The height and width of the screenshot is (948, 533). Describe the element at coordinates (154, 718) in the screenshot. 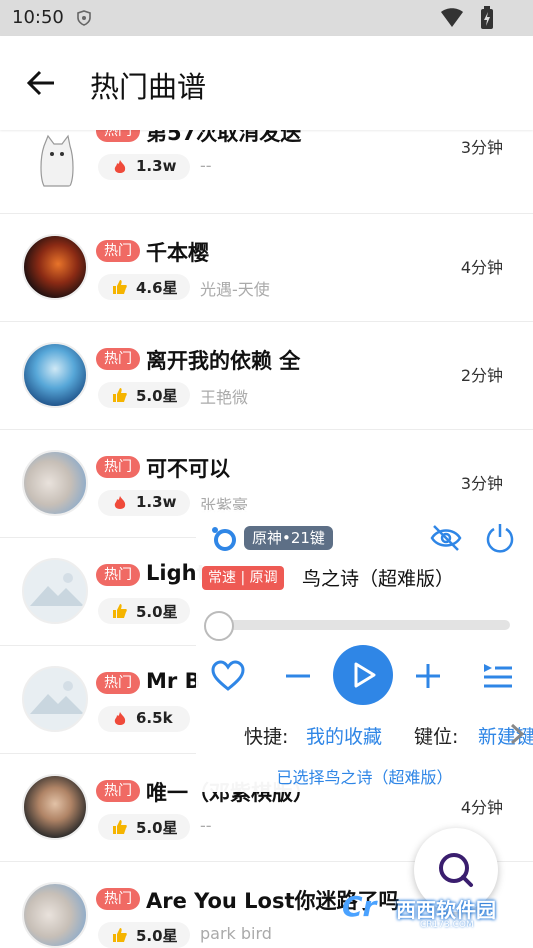

I see `stat-value: 6.5k` at that location.